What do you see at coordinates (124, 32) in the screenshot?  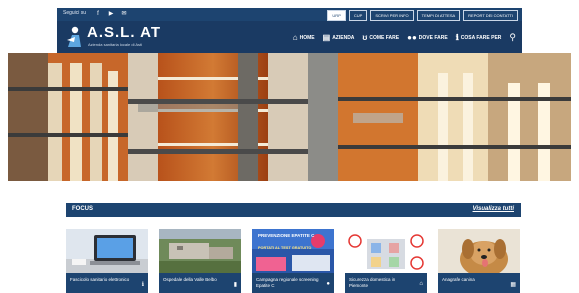 I see `logo-title: A.S.L. AT` at bounding box center [124, 32].